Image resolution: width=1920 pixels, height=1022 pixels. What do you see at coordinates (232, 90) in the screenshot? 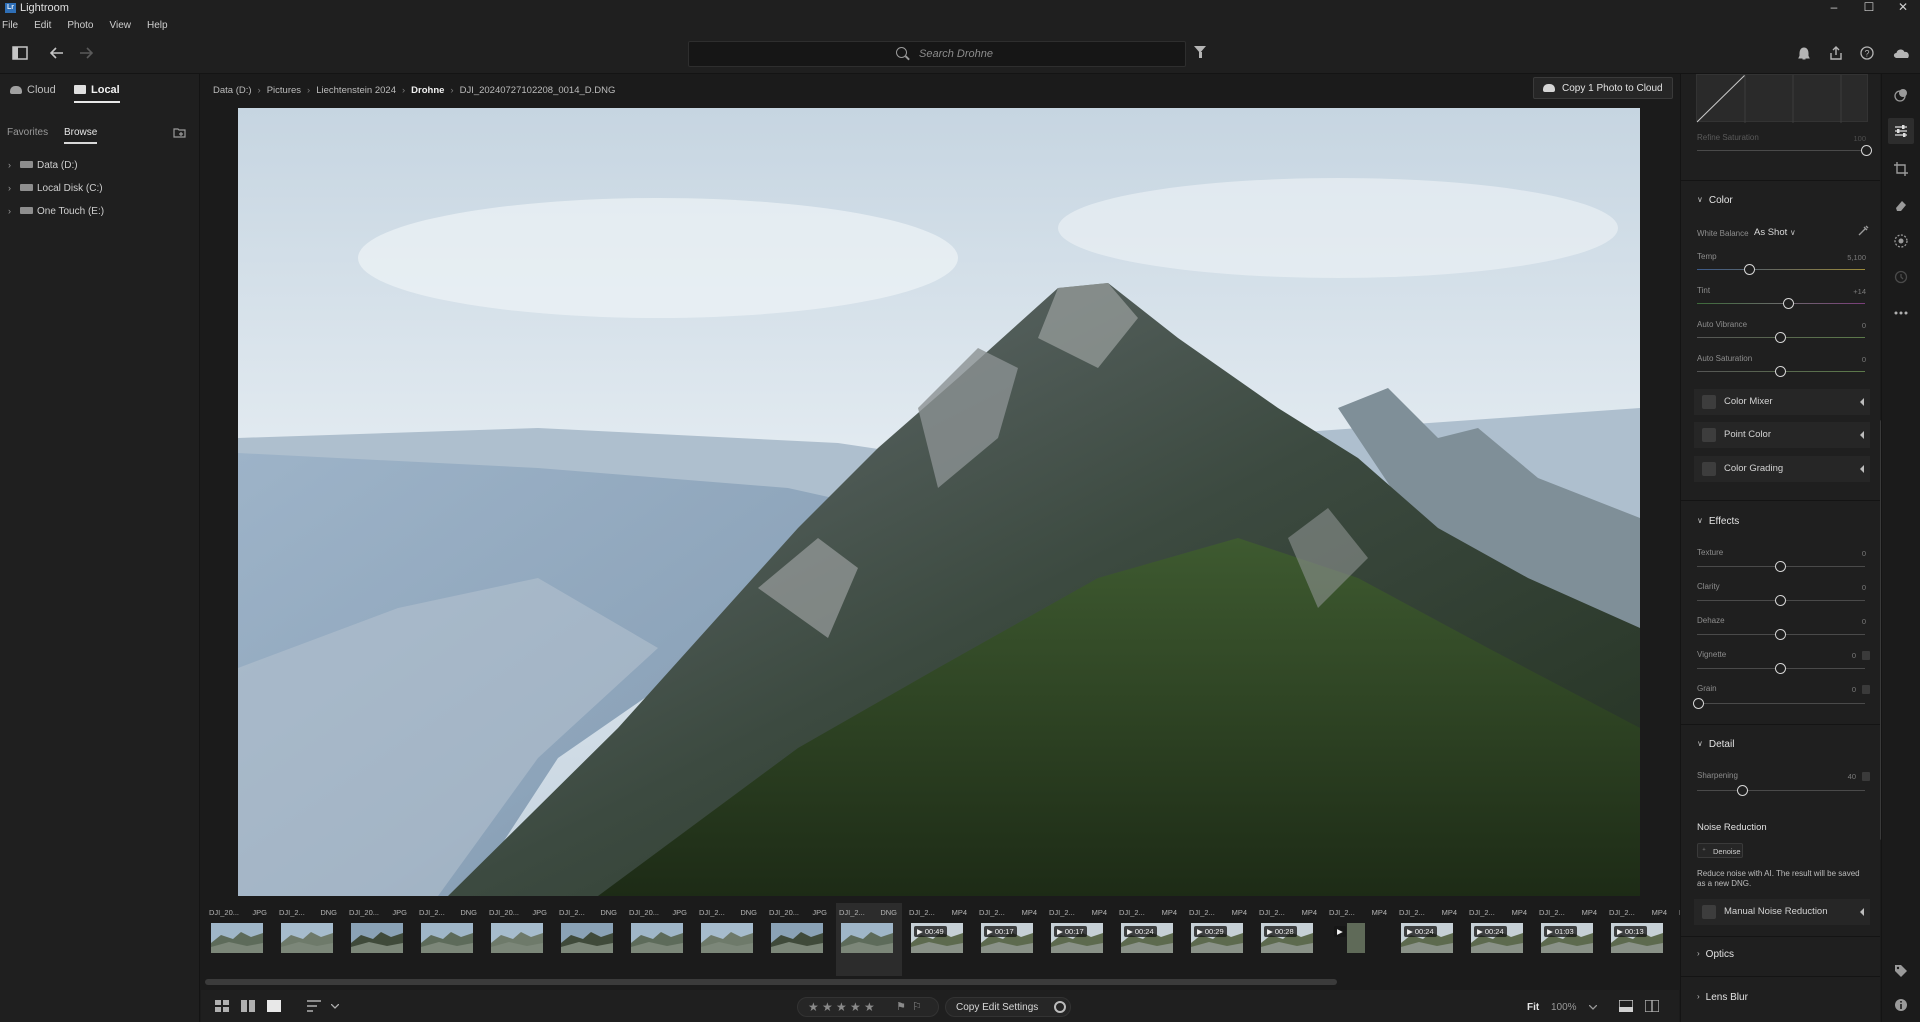
I see `breadcrumb-item: Data (D:)` at bounding box center [232, 90].